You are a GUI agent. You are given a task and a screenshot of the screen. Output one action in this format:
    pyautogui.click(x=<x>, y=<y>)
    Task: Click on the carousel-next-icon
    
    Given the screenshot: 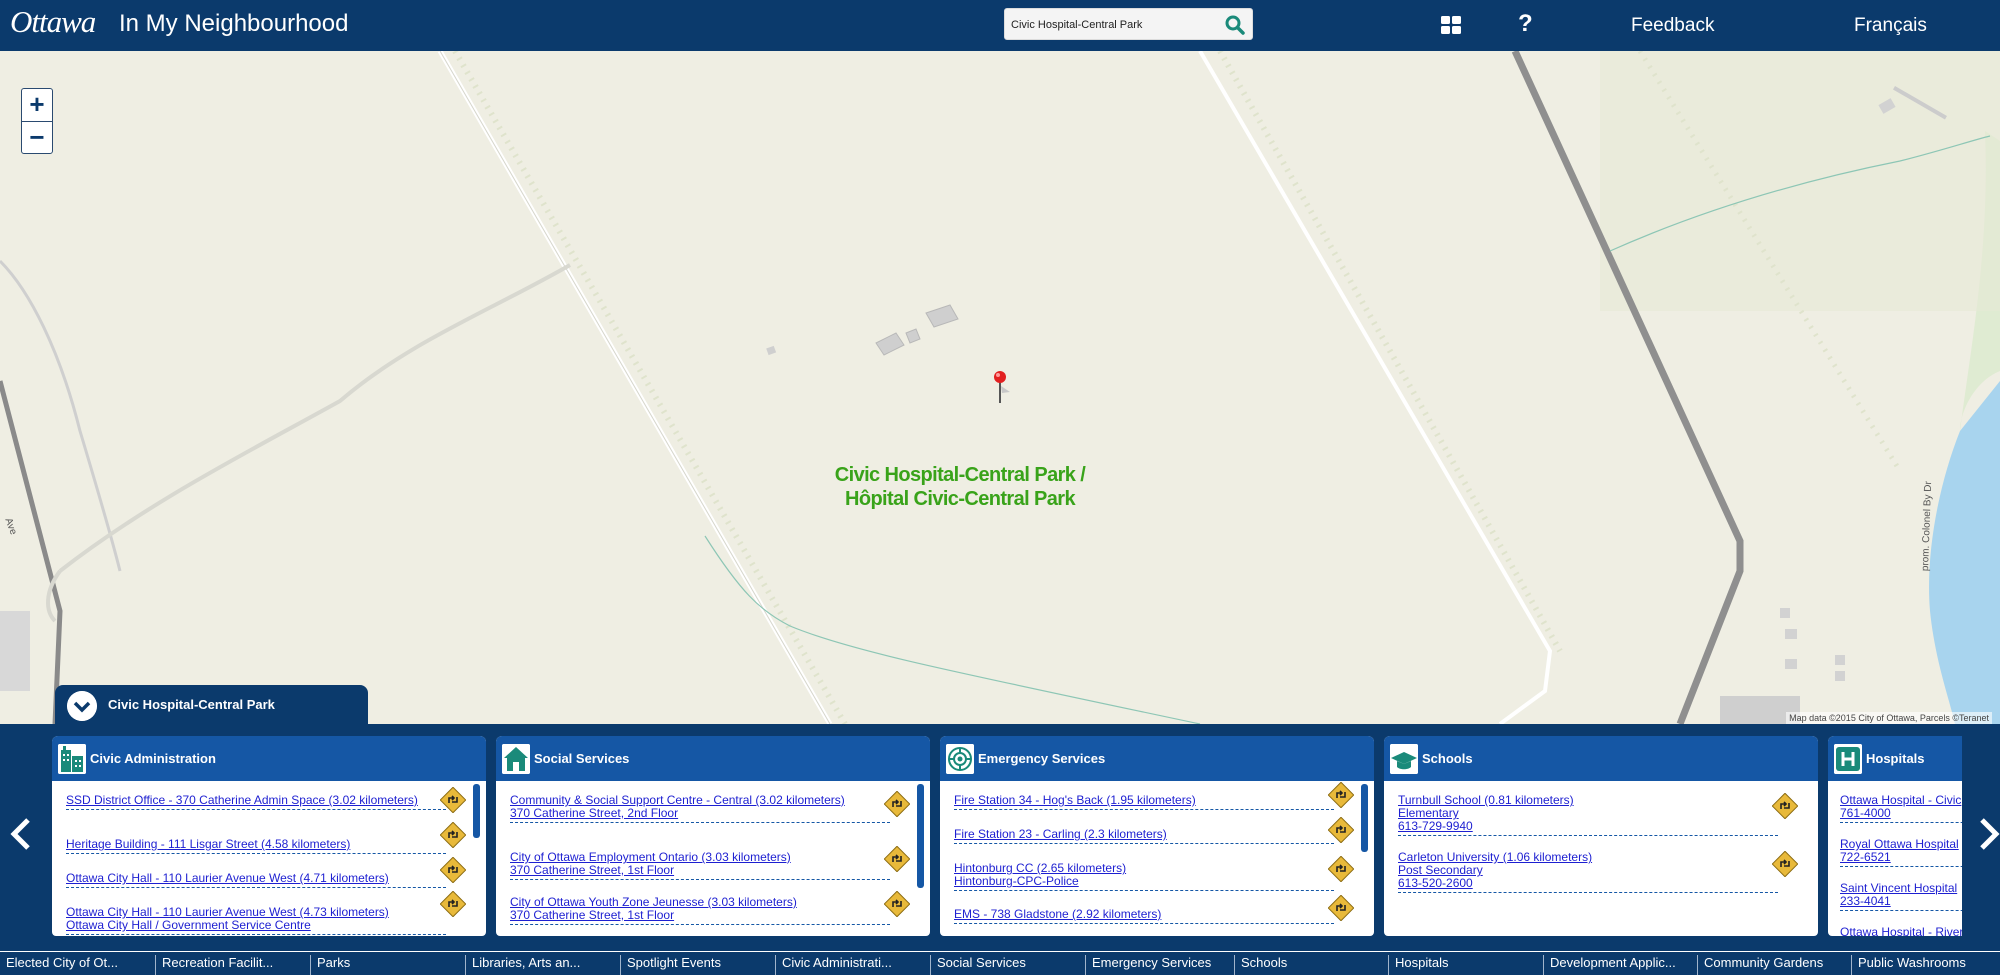 What is the action you would take?
    pyautogui.click(x=1987, y=834)
    